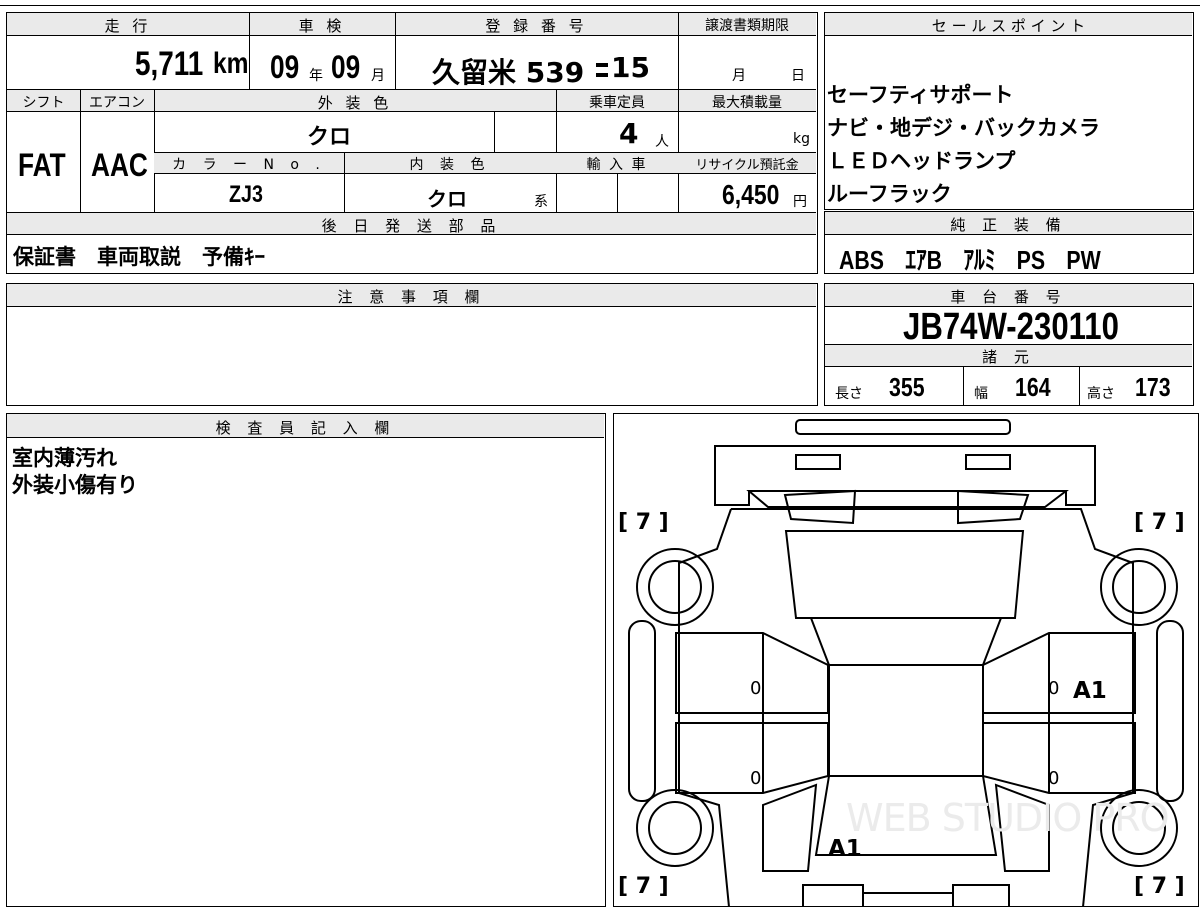 This screenshot has height=907, width=1200. What do you see at coordinates (617, 165) in the screenshot?
I see `import-header: 輸 入 車` at bounding box center [617, 165].